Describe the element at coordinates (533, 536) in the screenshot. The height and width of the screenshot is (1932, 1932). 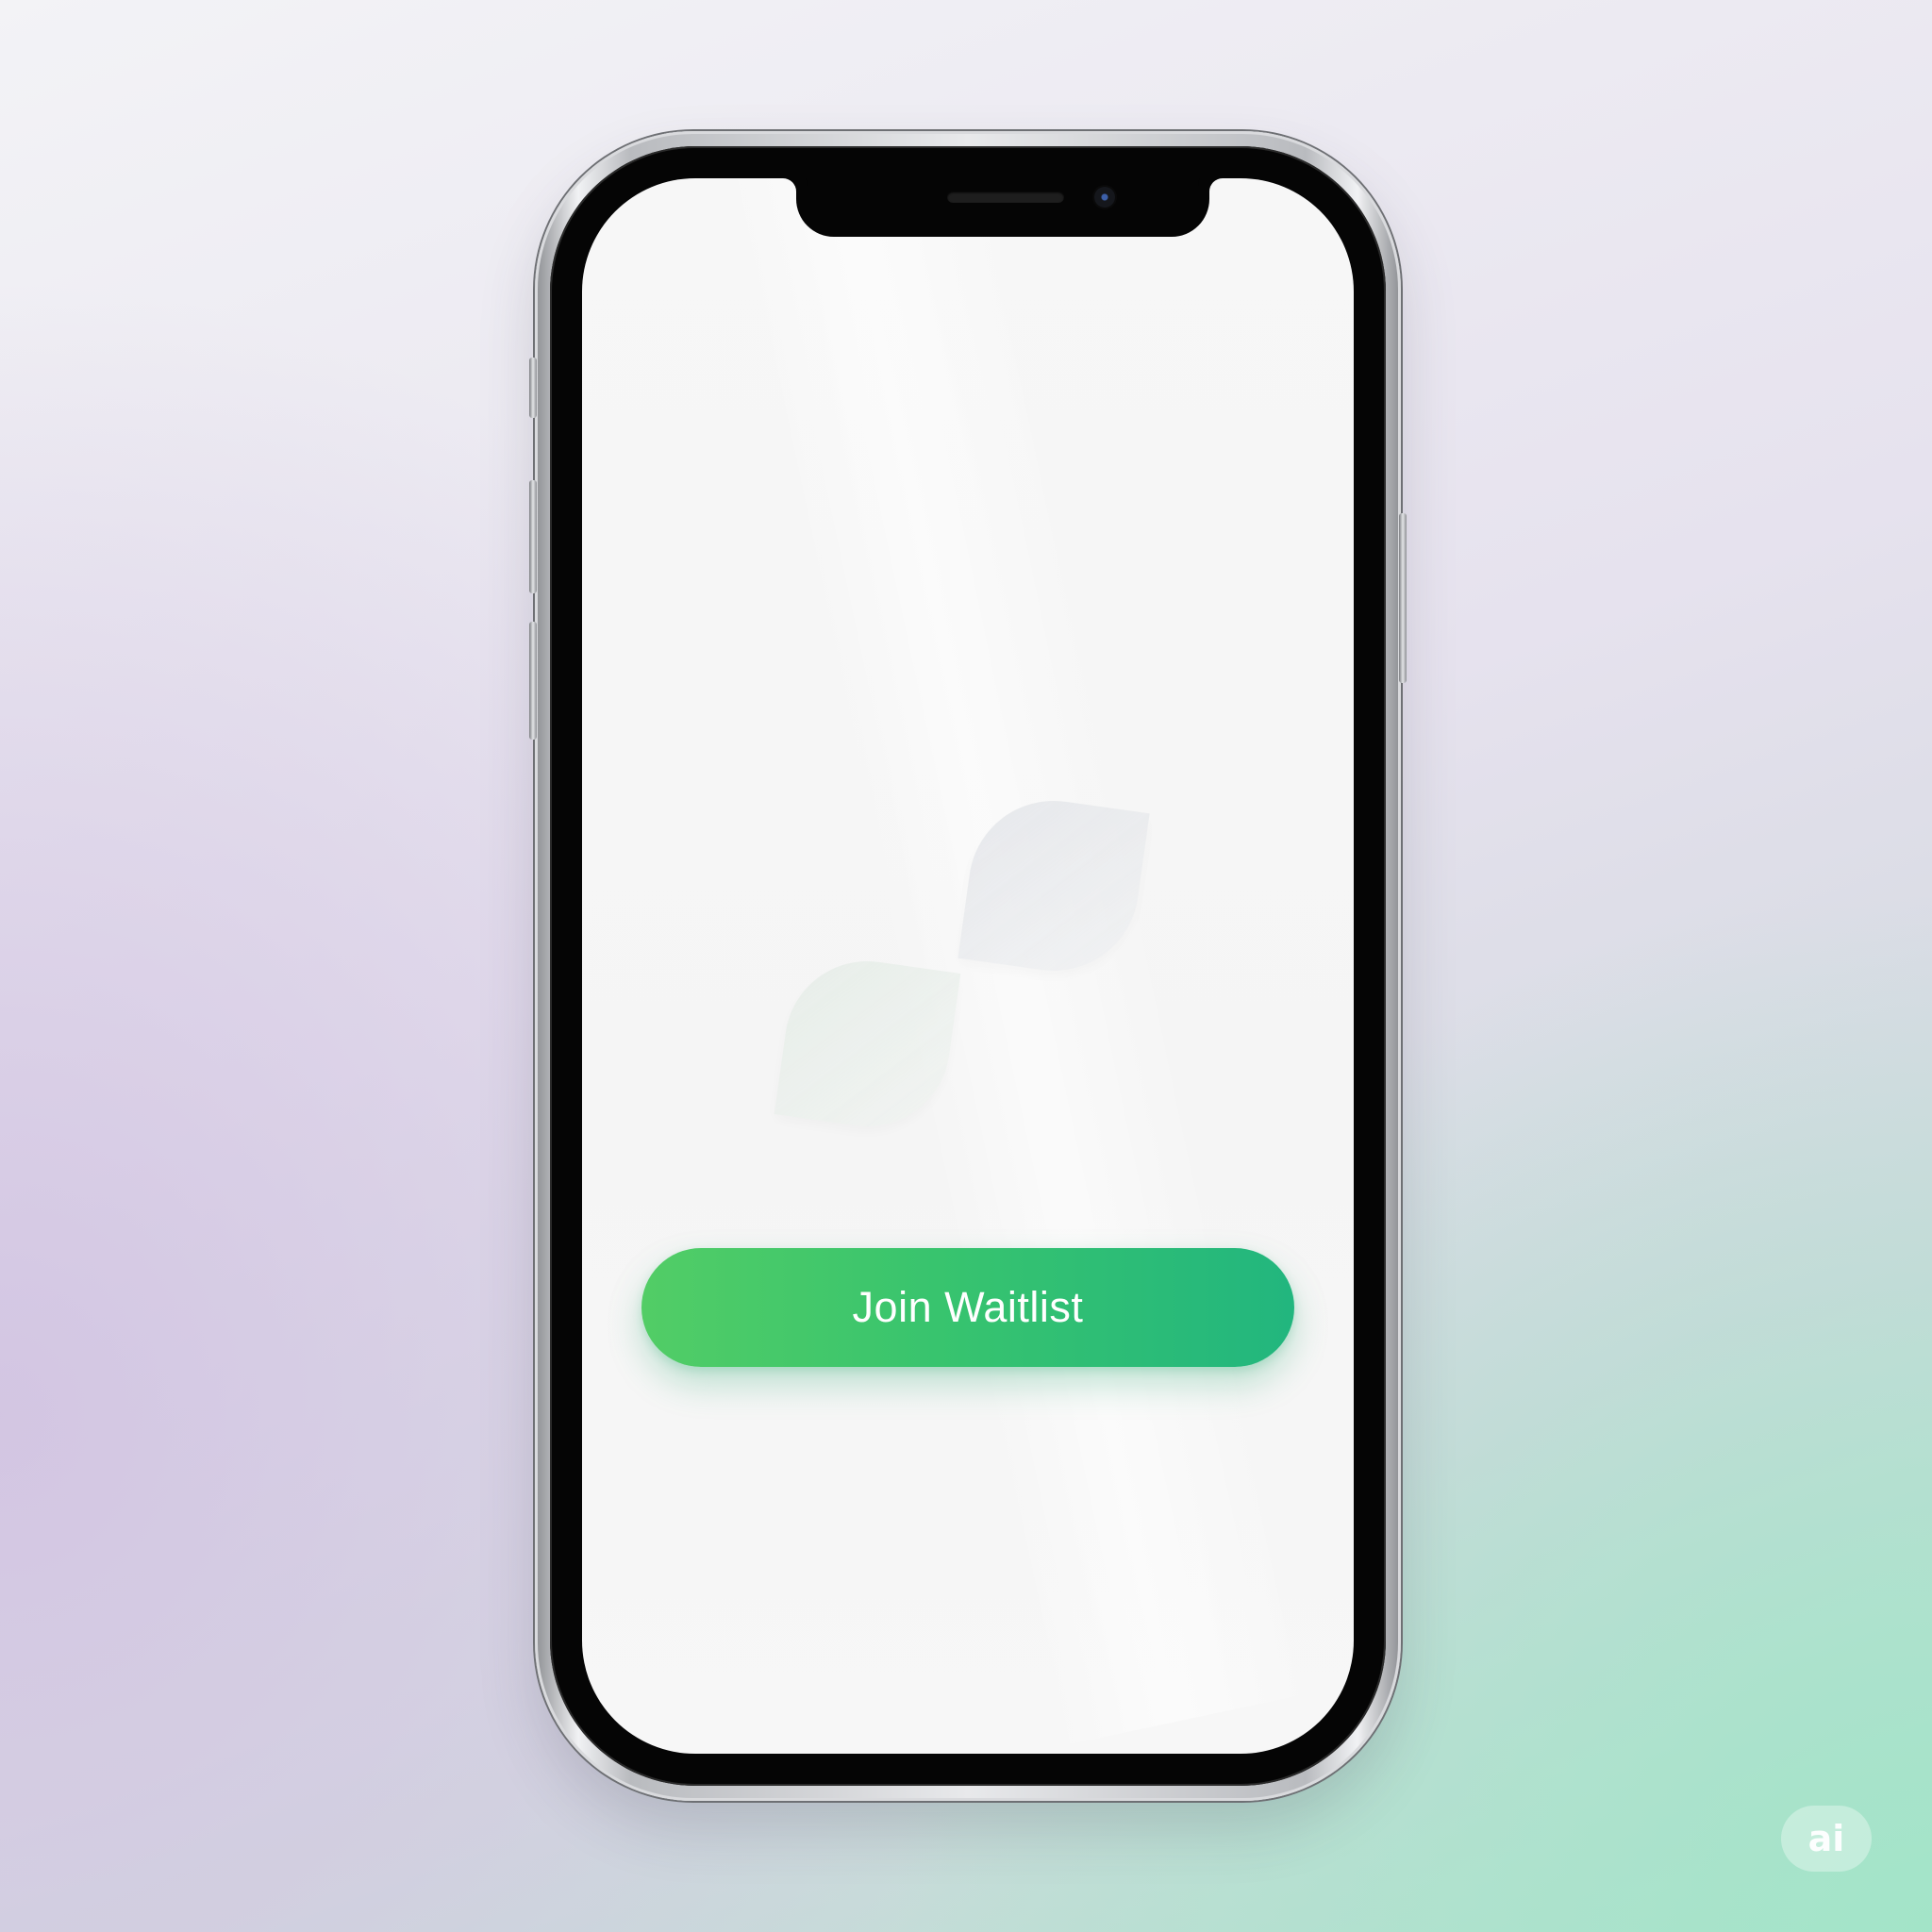
I see `volume-up-button` at that location.